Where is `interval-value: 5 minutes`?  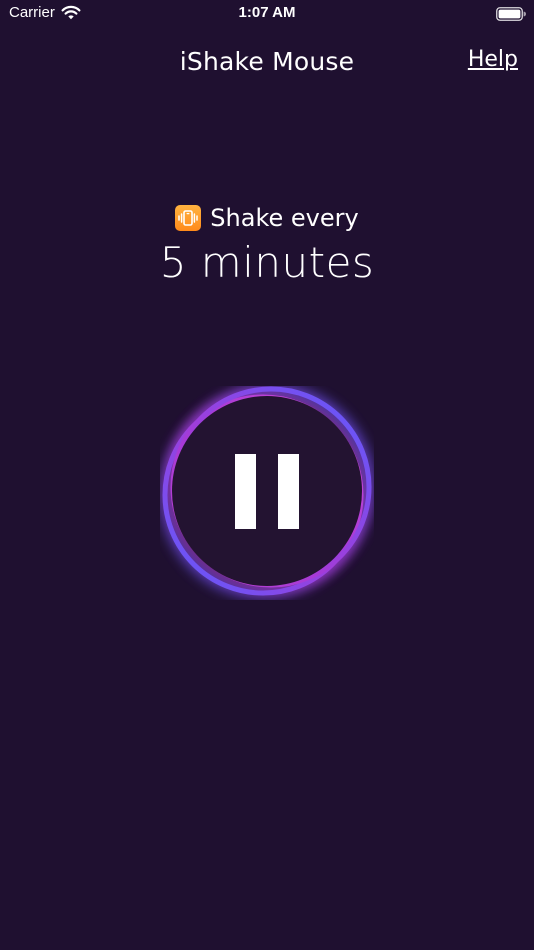 interval-value: 5 minutes is located at coordinates (267, 262).